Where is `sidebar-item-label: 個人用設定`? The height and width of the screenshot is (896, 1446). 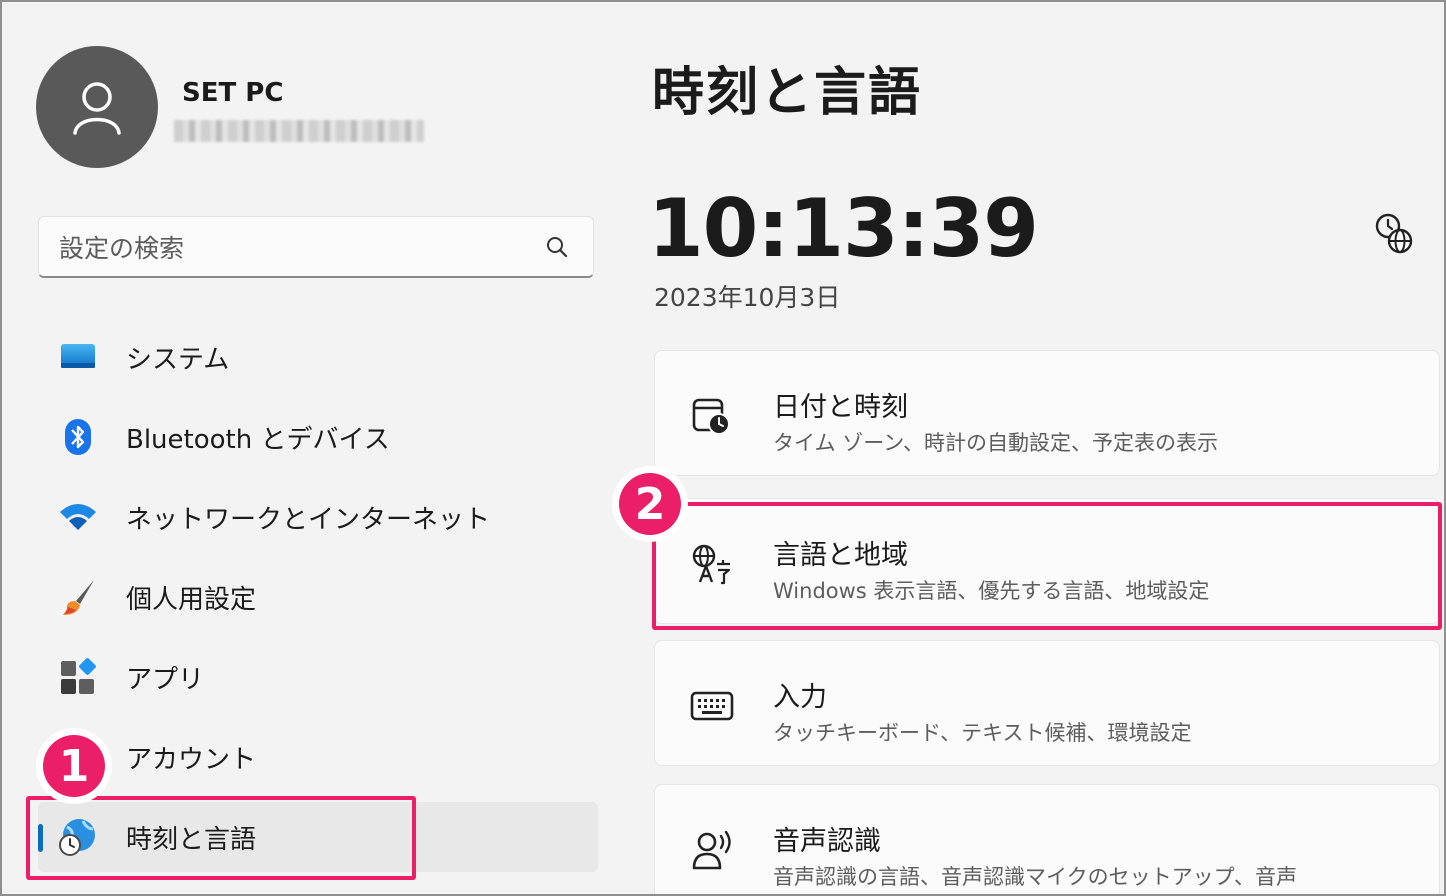 sidebar-item-label: 個人用設定 is located at coordinates (191, 599).